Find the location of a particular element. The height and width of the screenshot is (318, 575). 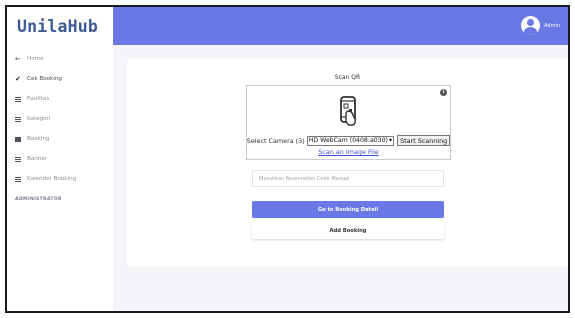

camera-select-label: Select Camera (3) is located at coordinates (275, 140).